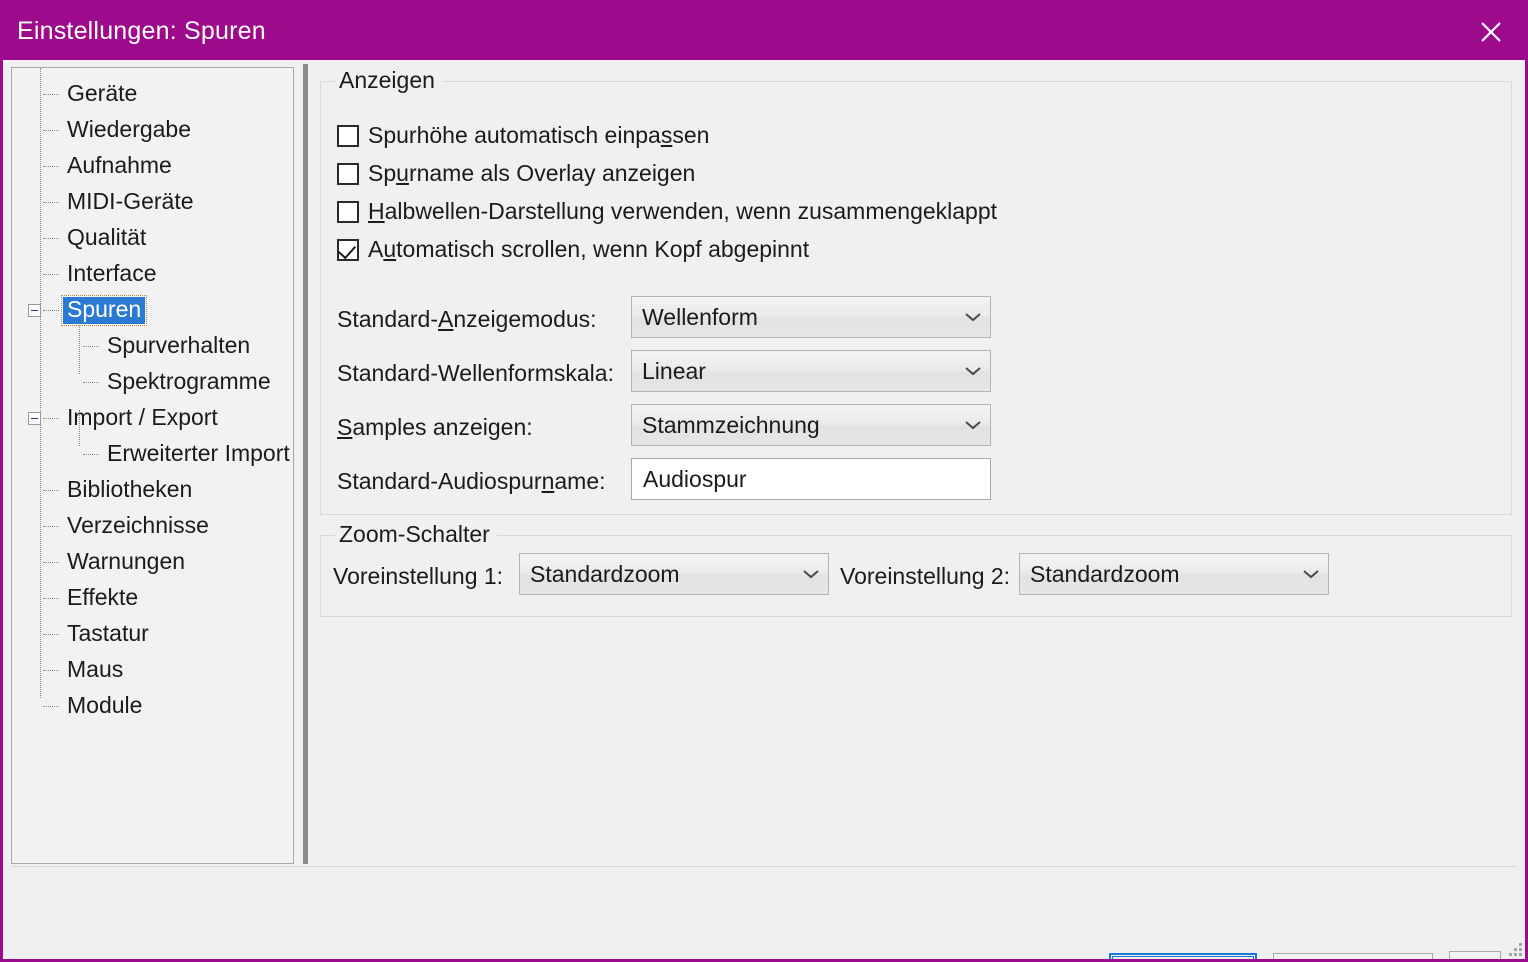 The width and height of the screenshot is (1528, 962). I want to click on combobox-zoom-preset-1: Standardzoom, so click(674, 574).